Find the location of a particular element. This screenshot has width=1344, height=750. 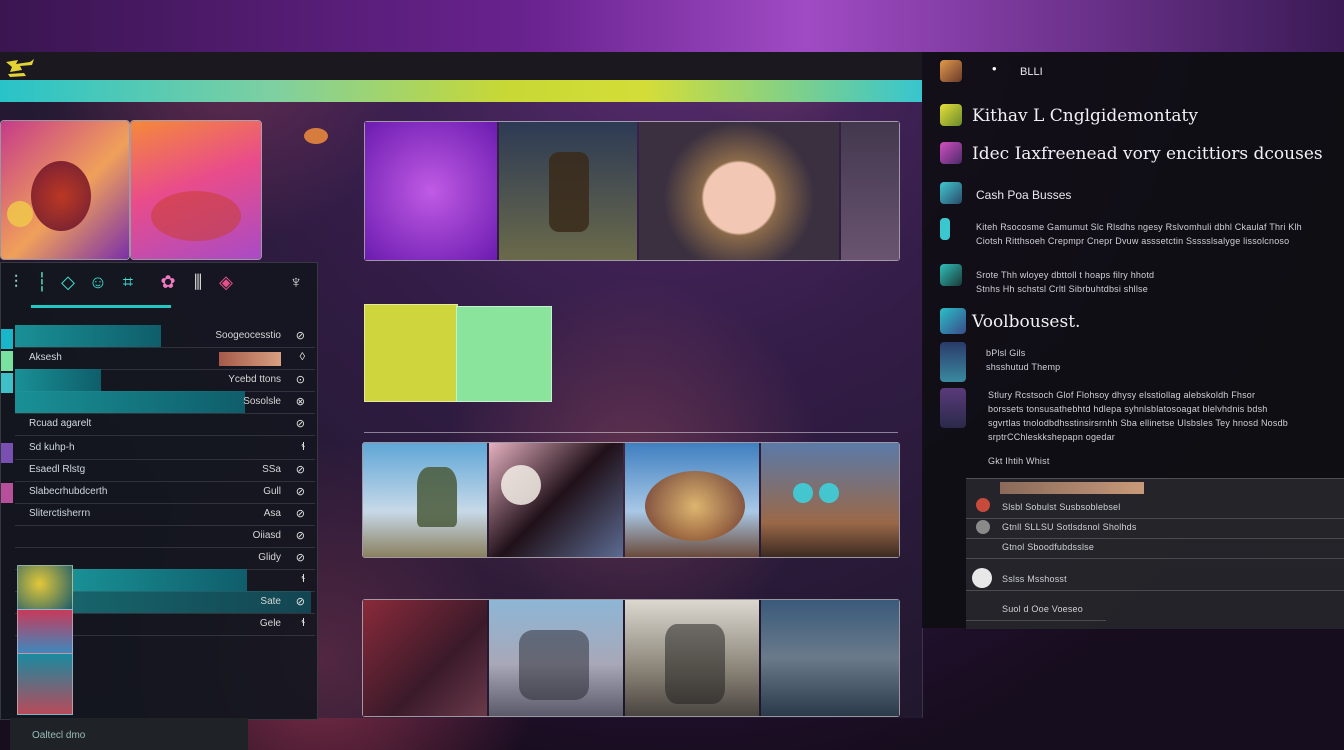

layer-row: Sosolsle ⊗ is located at coordinates (165, 402).